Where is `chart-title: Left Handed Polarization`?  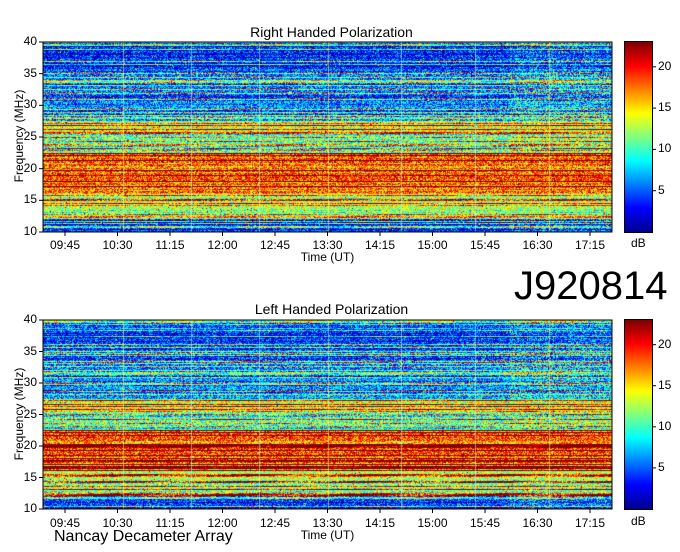 chart-title: Left Handed Polarization is located at coordinates (331, 309).